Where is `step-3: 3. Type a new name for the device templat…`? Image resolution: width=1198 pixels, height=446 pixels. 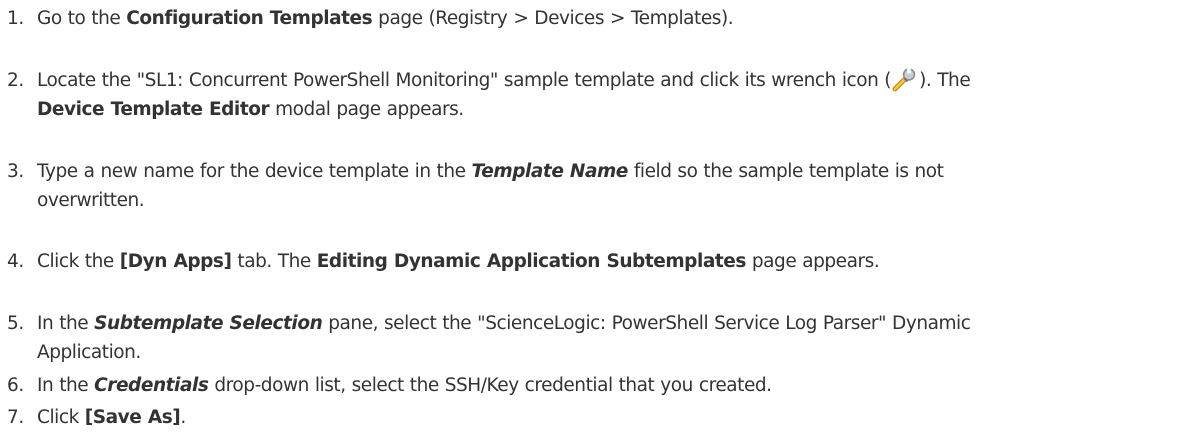 step-3: 3. Type a new name for the device templat… is located at coordinates (595, 186).